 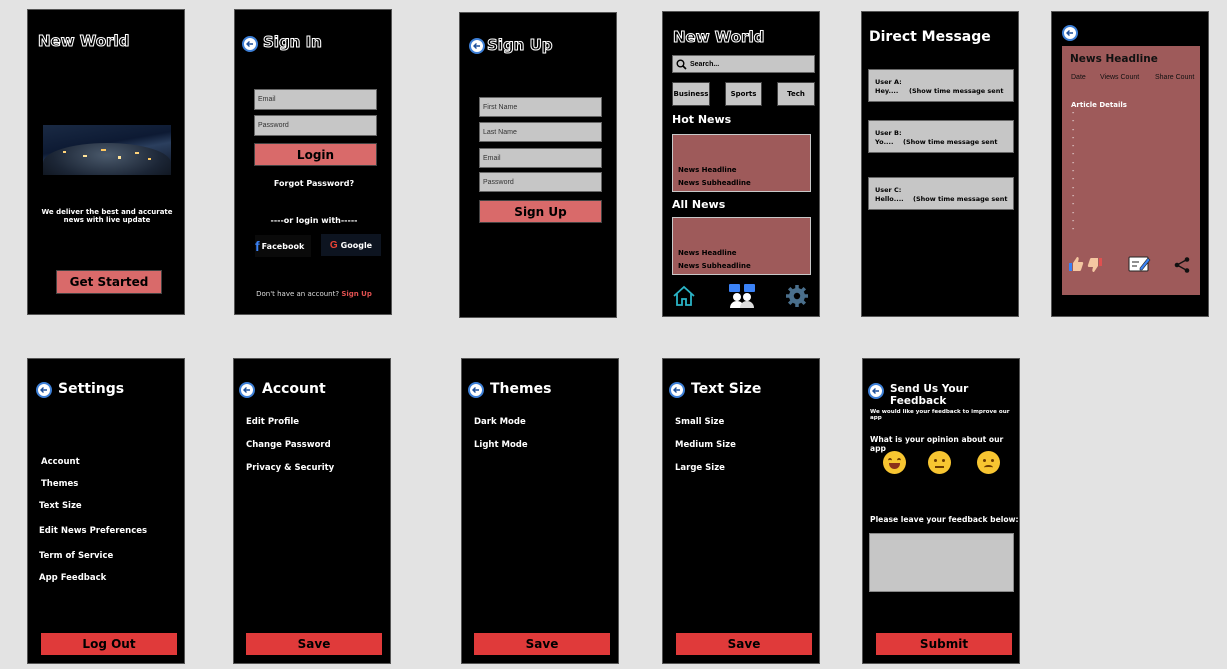 I want to click on submit-button: Submit, so click(x=944, y=644).